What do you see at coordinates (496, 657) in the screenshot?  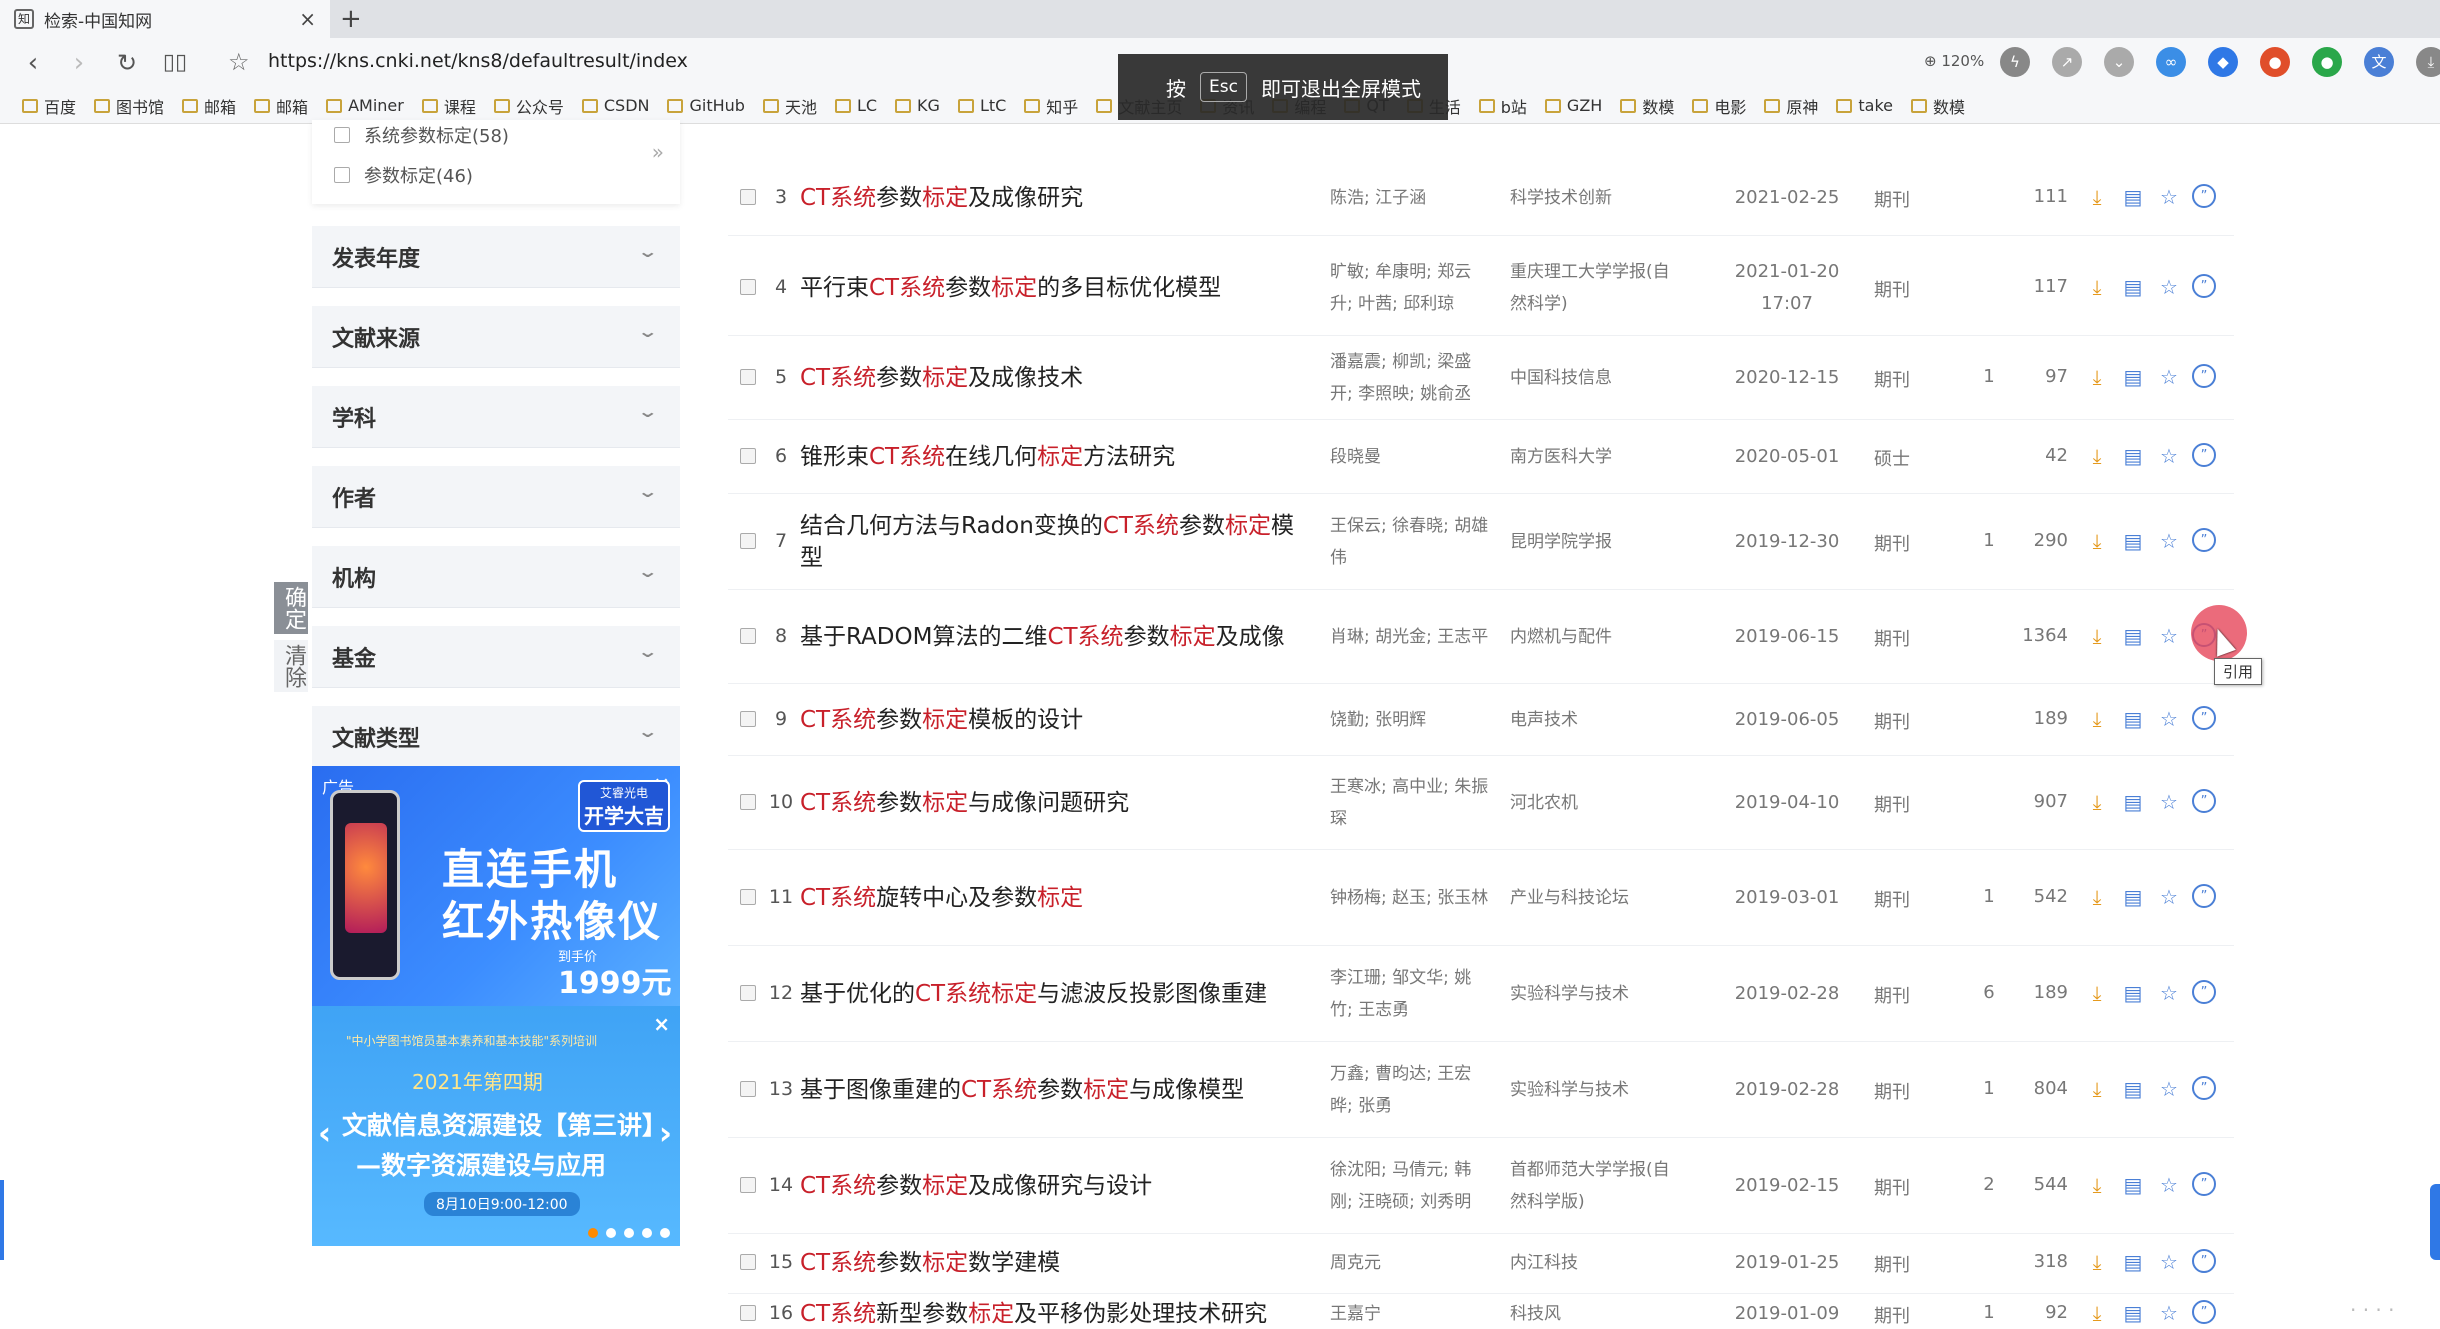 I see `facet-fund: 基金 ⌄` at bounding box center [496, 657].